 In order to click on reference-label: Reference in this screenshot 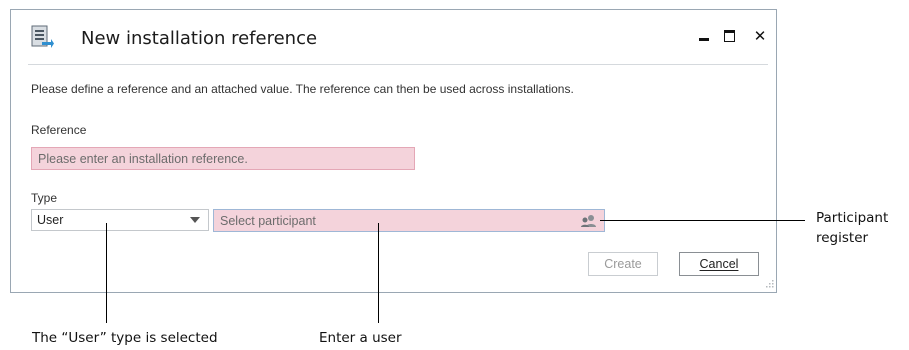, I will do `click(59, 130)`.